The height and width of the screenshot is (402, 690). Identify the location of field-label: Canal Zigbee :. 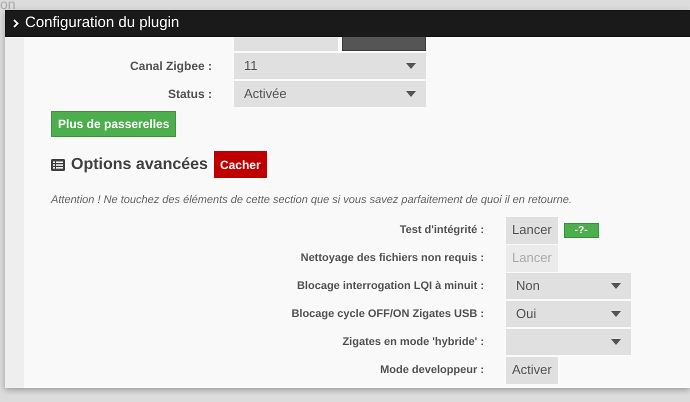
(170, 66).